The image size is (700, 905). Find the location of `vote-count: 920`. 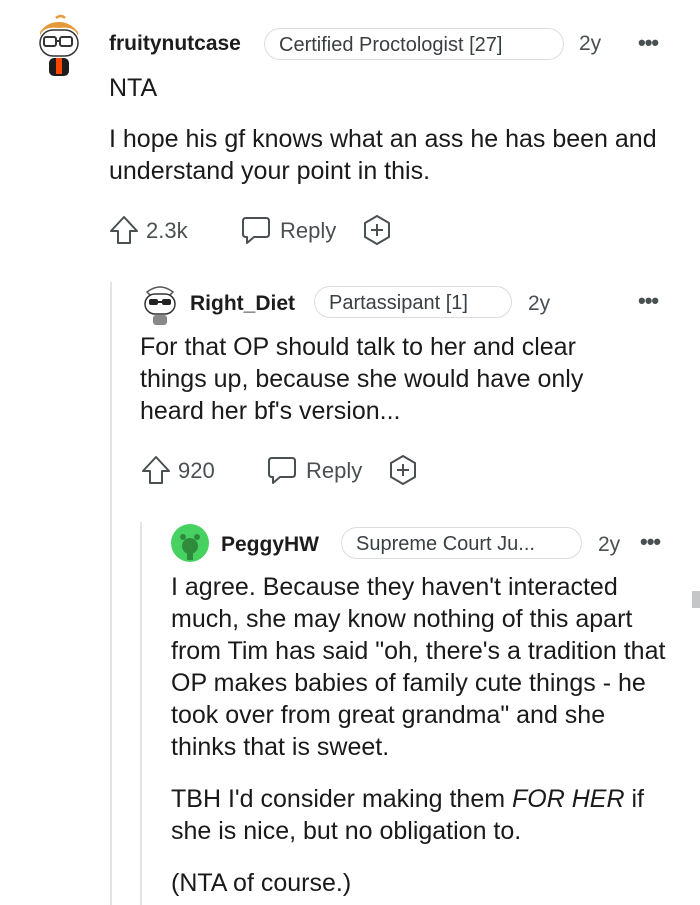

vote-count: 920 is located at coordinates (196, 470).